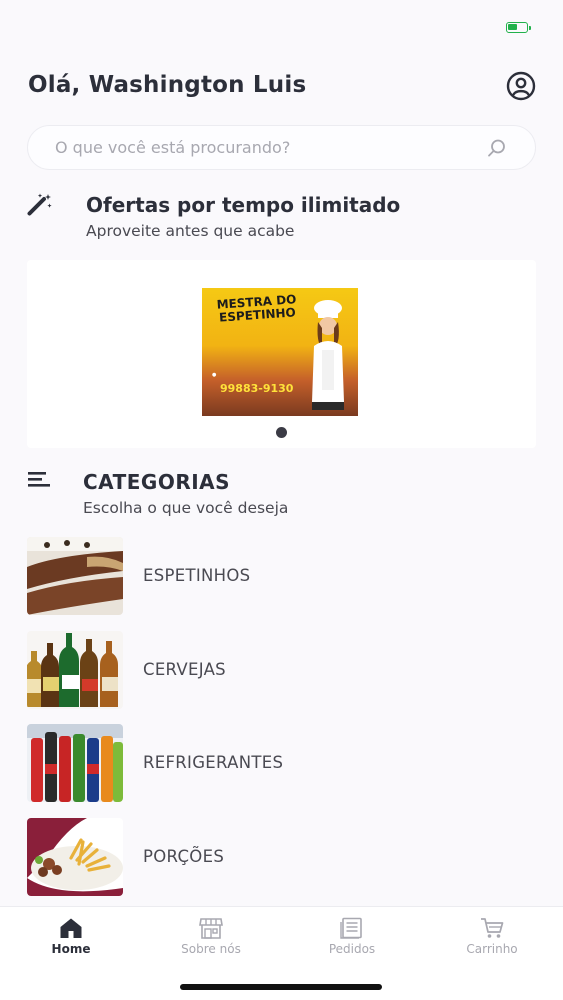 The height and width of the screenshot is (1000, 563). I want to click on skewers-photo, so click(75, 576).